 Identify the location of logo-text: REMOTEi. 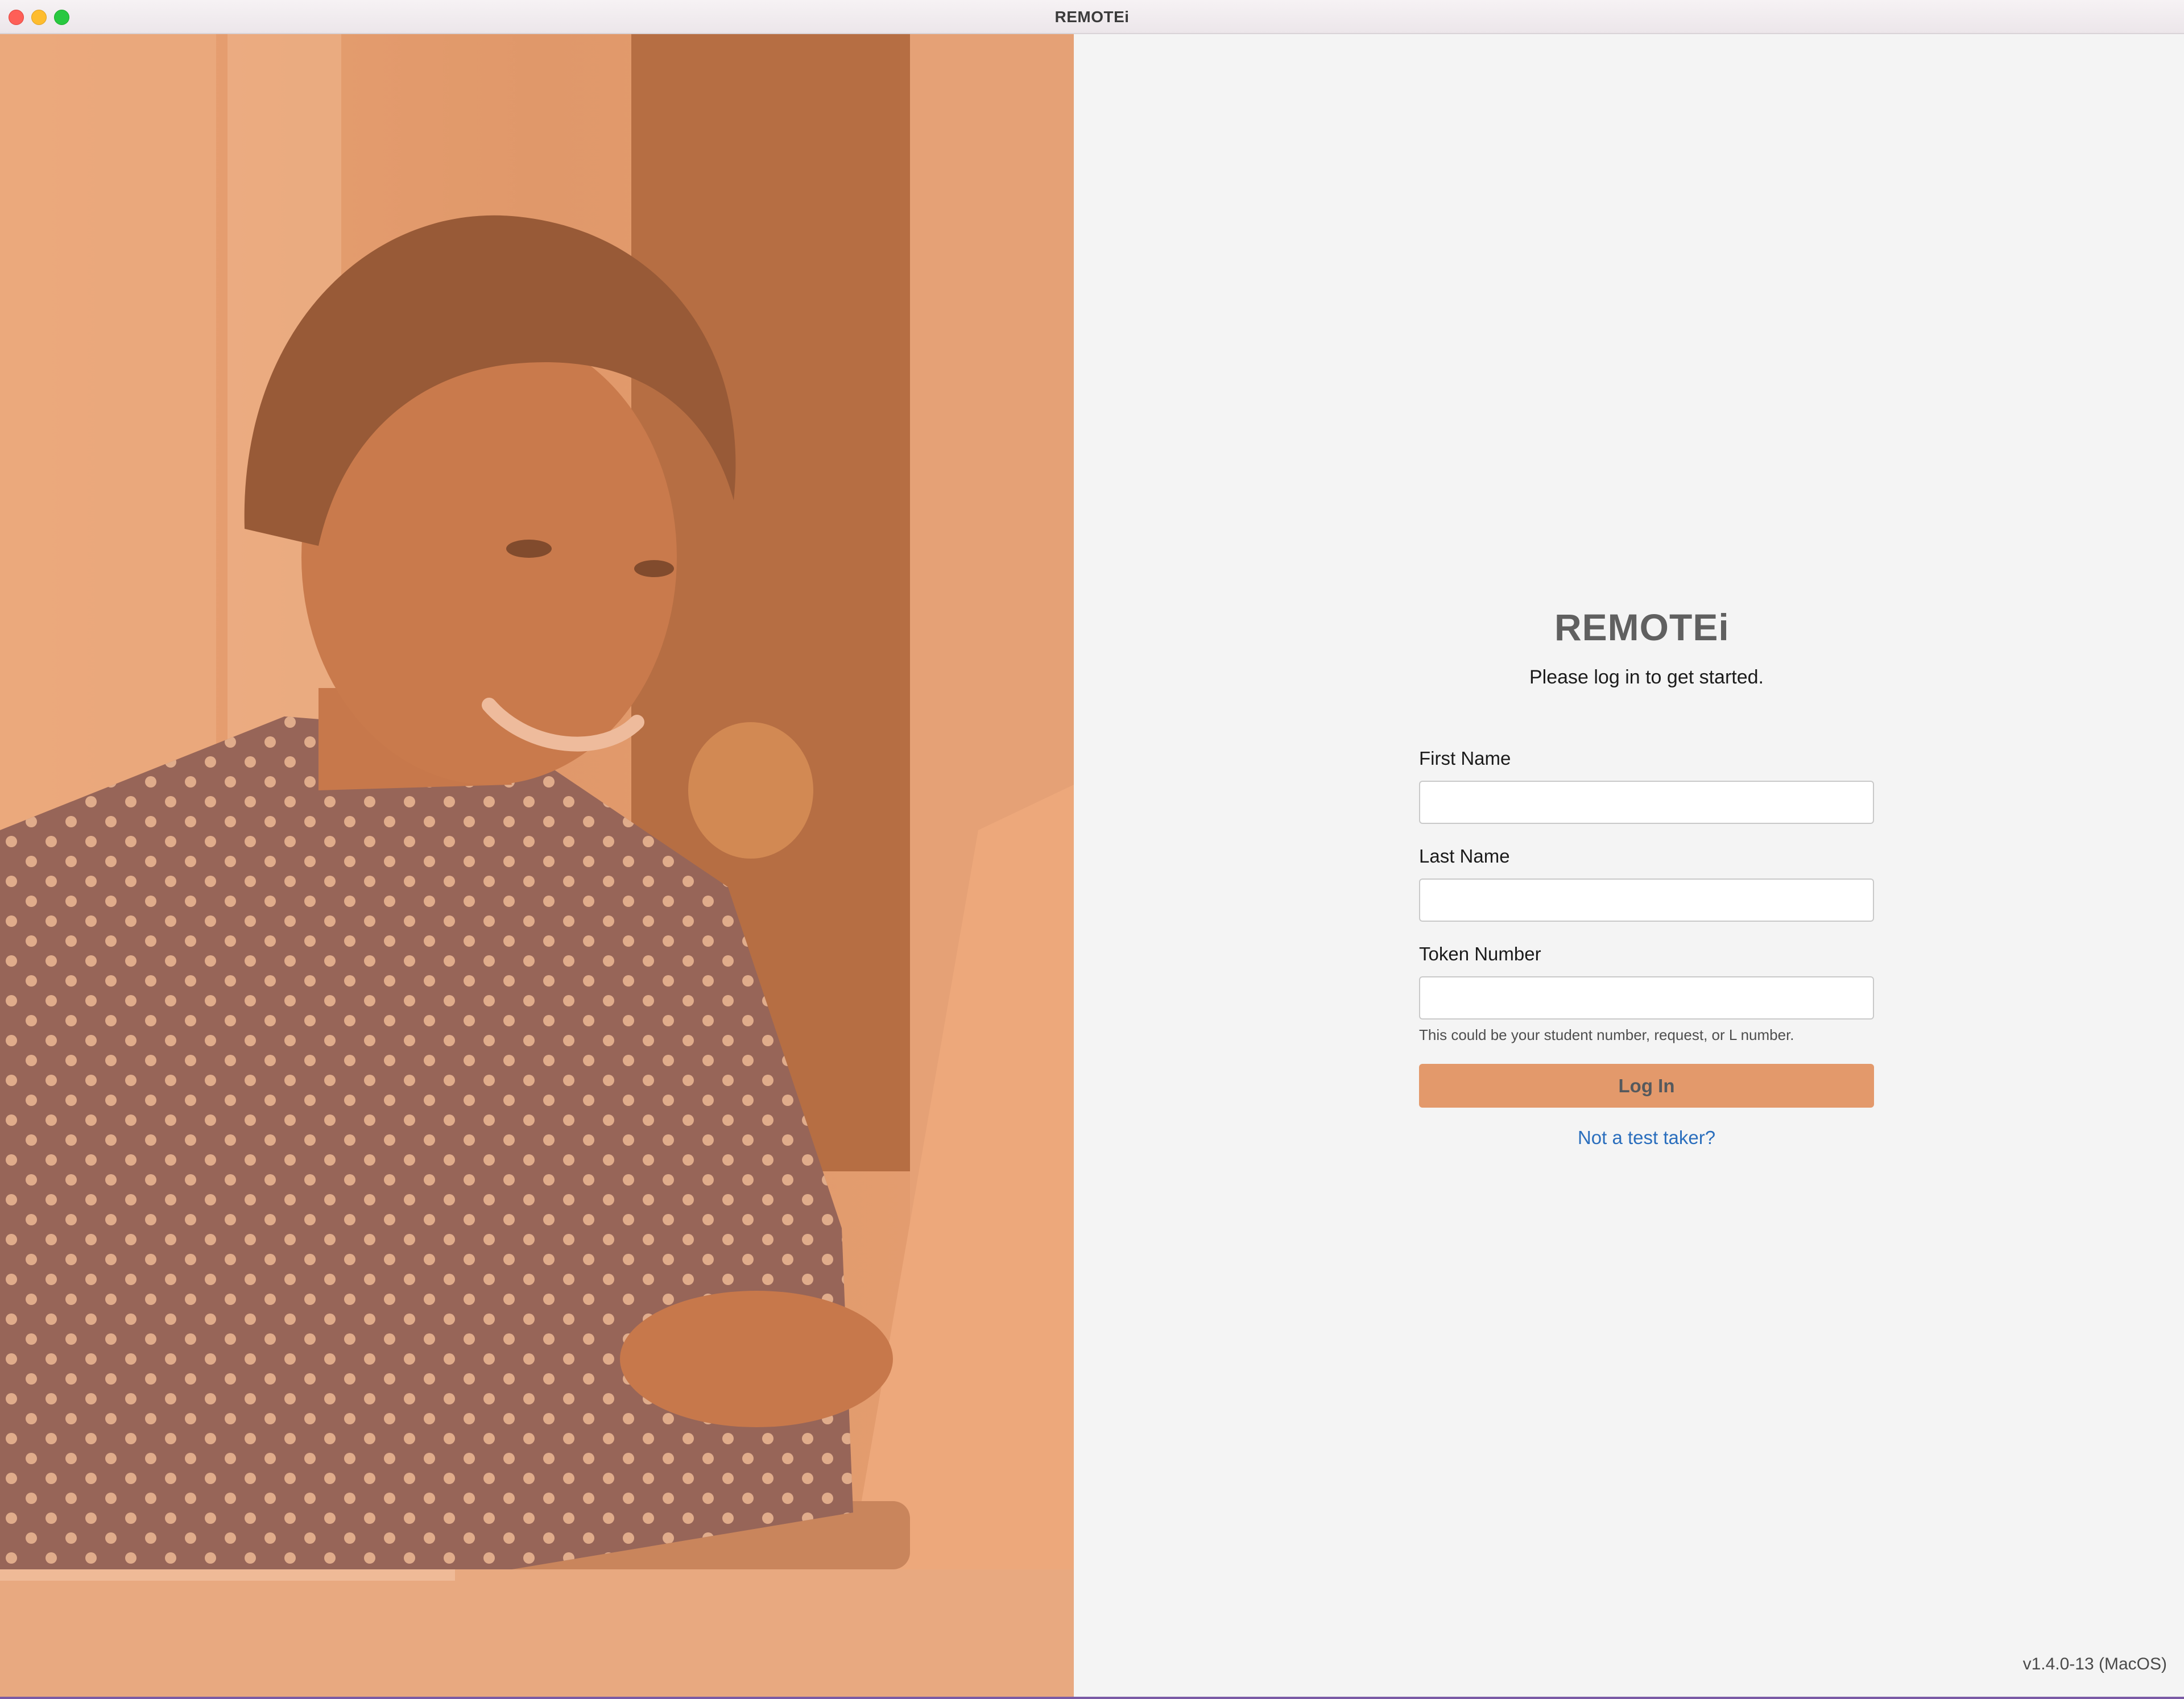
(1642, 627).